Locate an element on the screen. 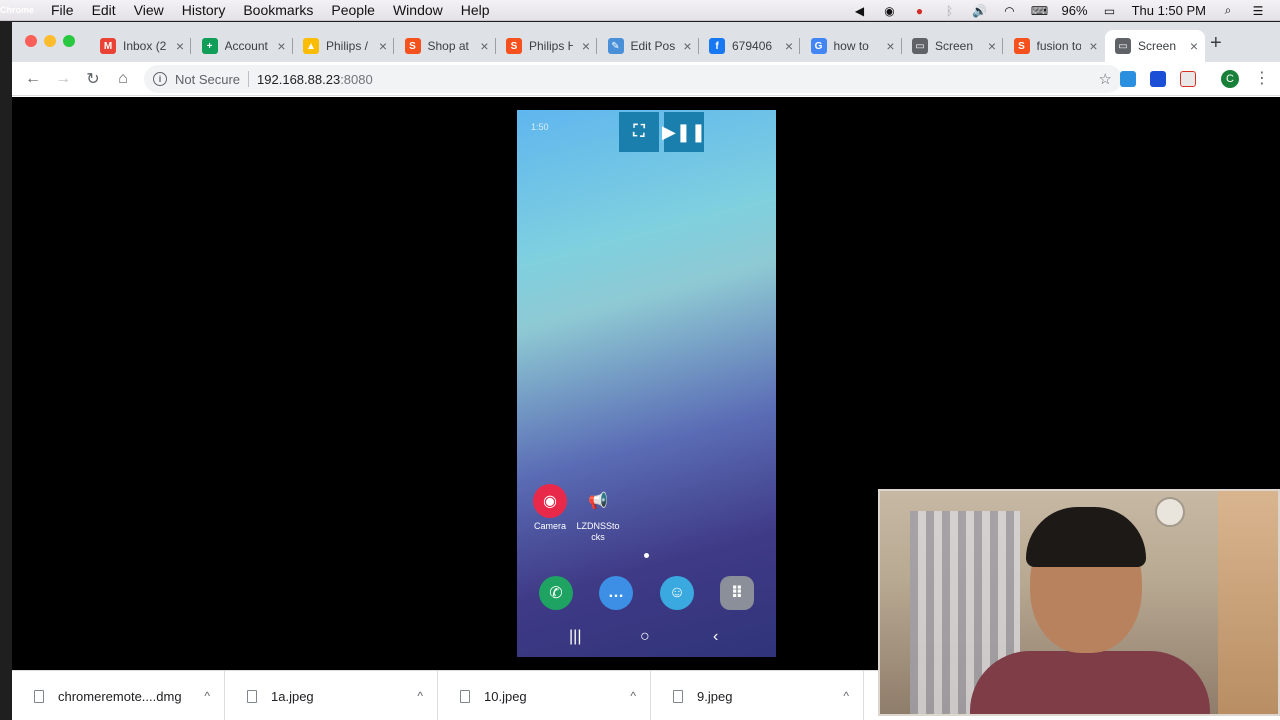 The height and width of the screenshot is (720, 1280). address-bar: i Not Secure 192.168.88.23 :8080 ☆ is located at coordinates (633, 79).